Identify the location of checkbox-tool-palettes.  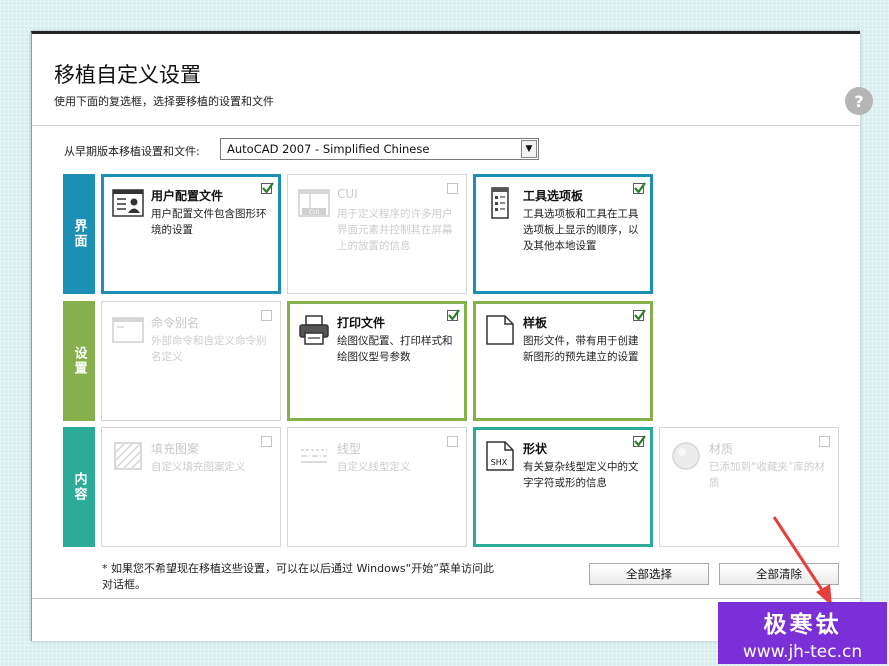
(639, 188).